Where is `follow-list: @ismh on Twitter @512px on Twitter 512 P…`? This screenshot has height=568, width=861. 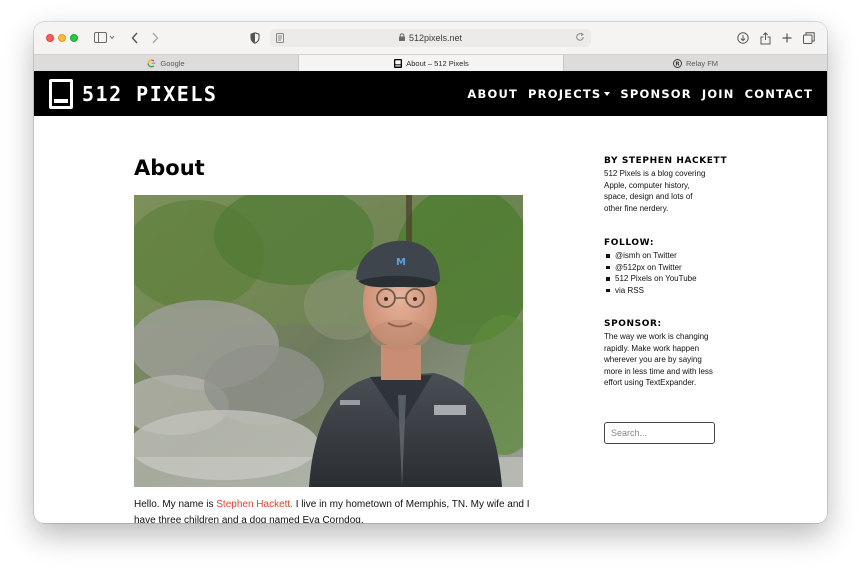 follow-list: @ismh on Twitter @512px on Twitter 512 P… is located at coordinates (650, 273).